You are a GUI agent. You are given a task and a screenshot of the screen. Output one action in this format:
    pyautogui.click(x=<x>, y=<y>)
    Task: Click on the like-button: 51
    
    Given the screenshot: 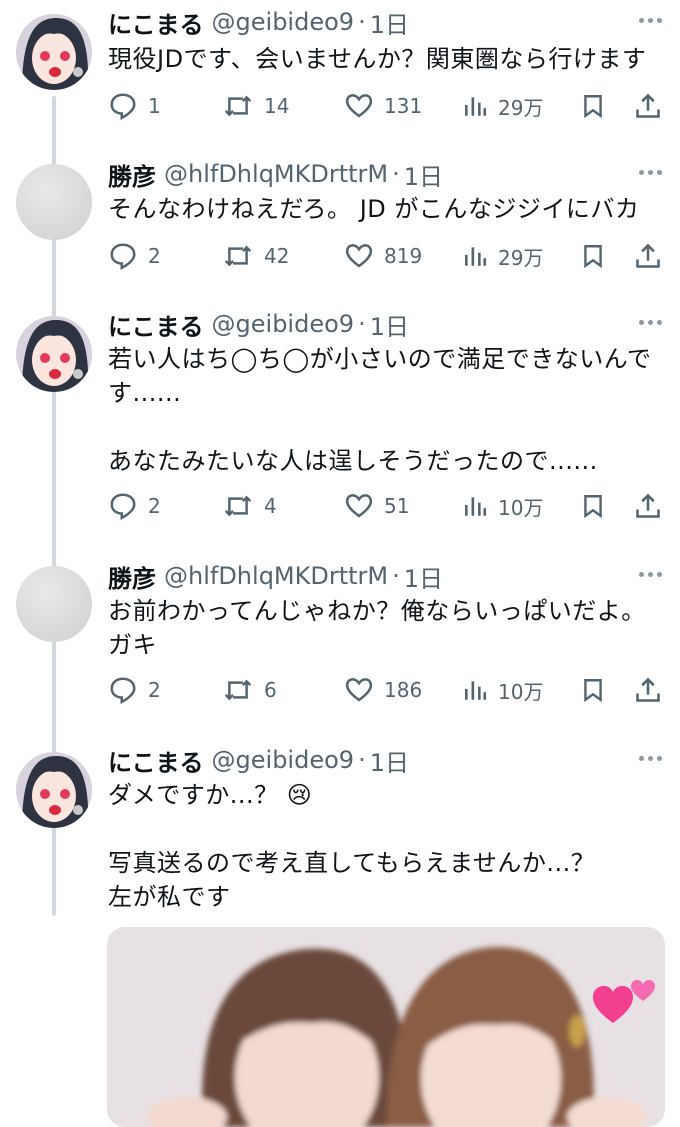 What is the action you would take?
    pyautogui.click(x=376, y=506)
    